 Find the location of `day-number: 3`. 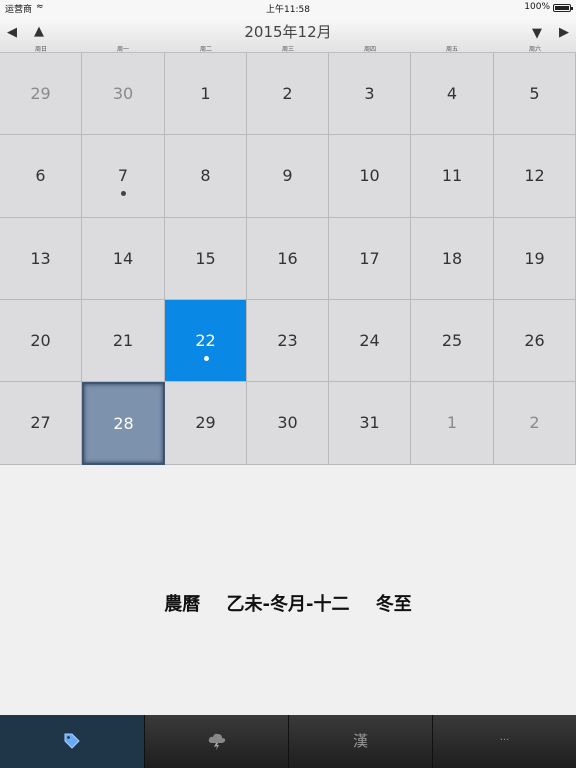

day-number: 3 is located at coordinates (369, 93).